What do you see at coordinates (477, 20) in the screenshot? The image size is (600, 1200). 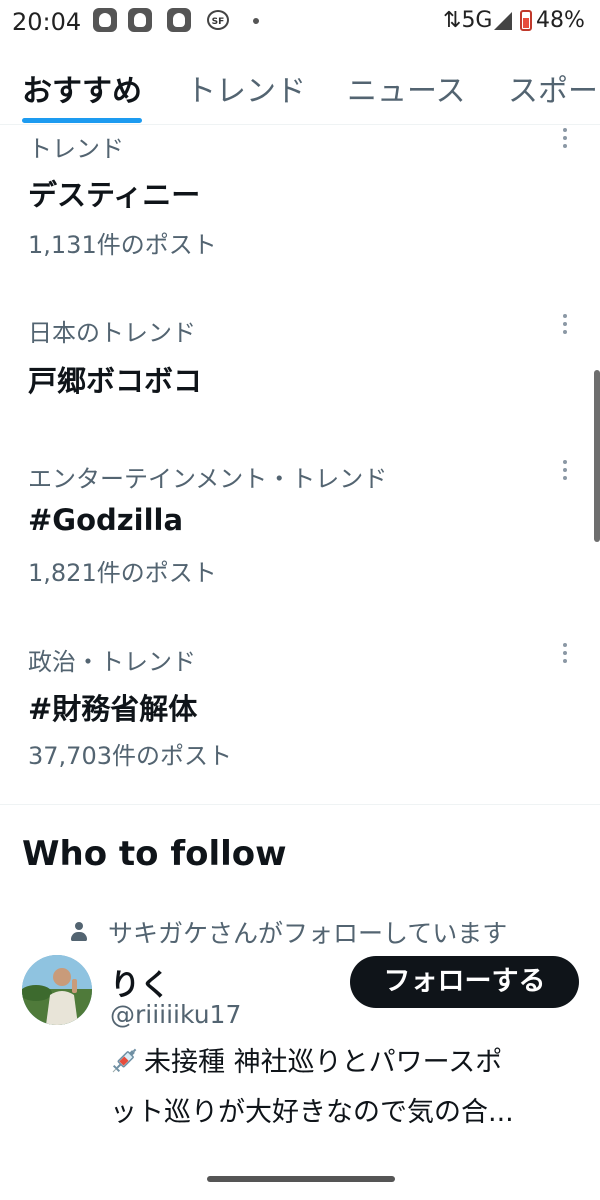 I see `network-label: 5G` at bounding box center [477, 20].